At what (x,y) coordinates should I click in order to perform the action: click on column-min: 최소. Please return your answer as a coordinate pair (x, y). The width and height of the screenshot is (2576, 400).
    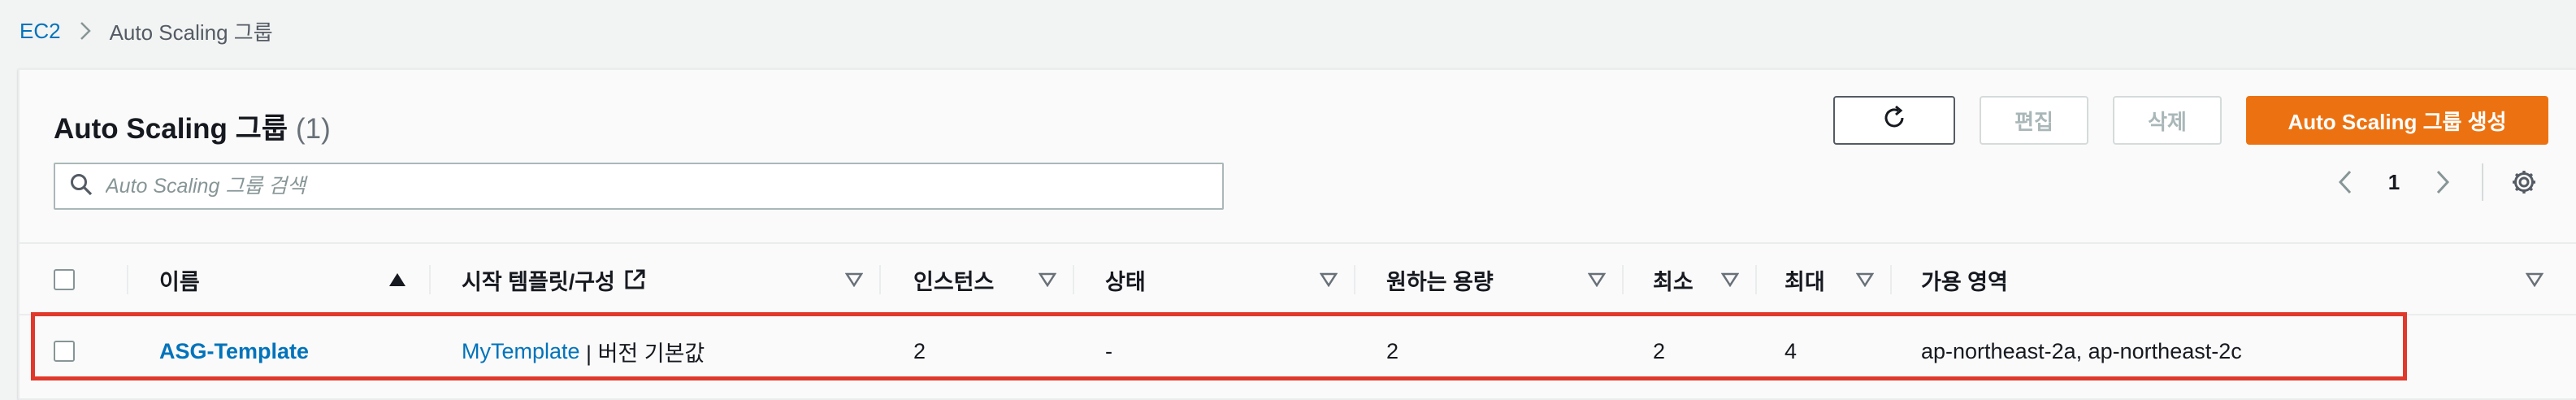
    Looking at the image, I should click on (1690, 279).